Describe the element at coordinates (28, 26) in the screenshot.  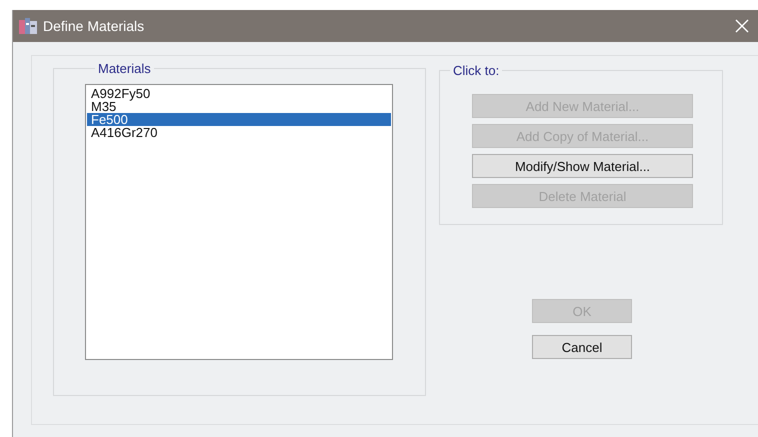
I see `app-icon` at that location.